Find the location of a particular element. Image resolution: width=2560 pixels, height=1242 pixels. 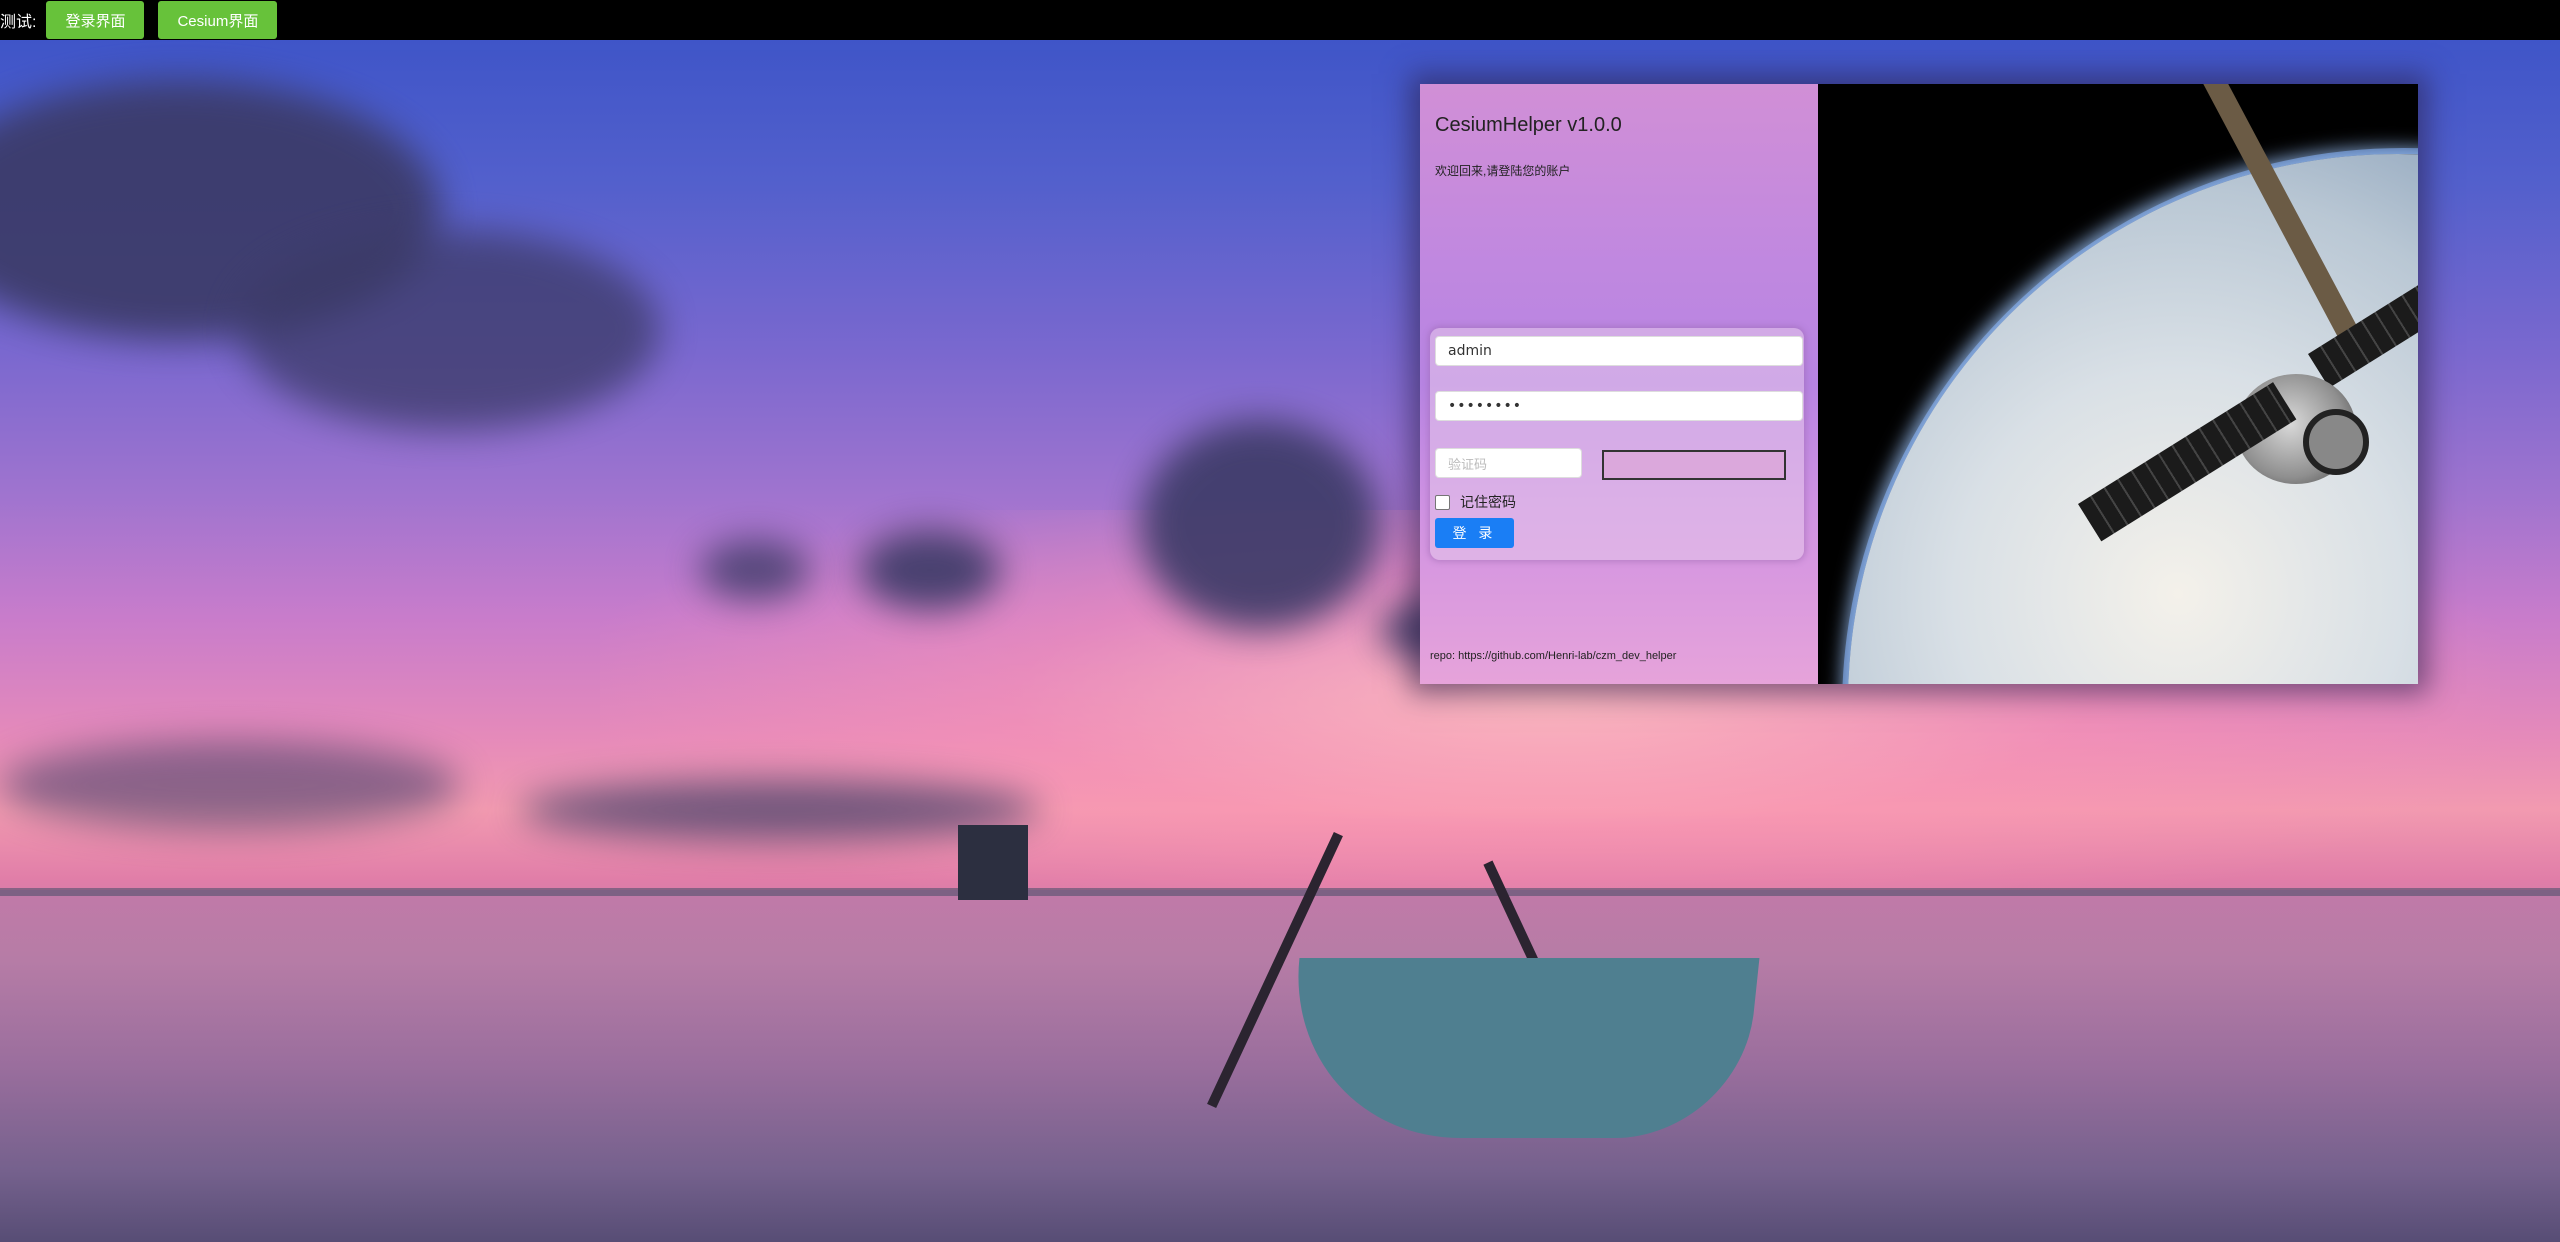

test-label: 测试: is located at coordinates (18, 22).